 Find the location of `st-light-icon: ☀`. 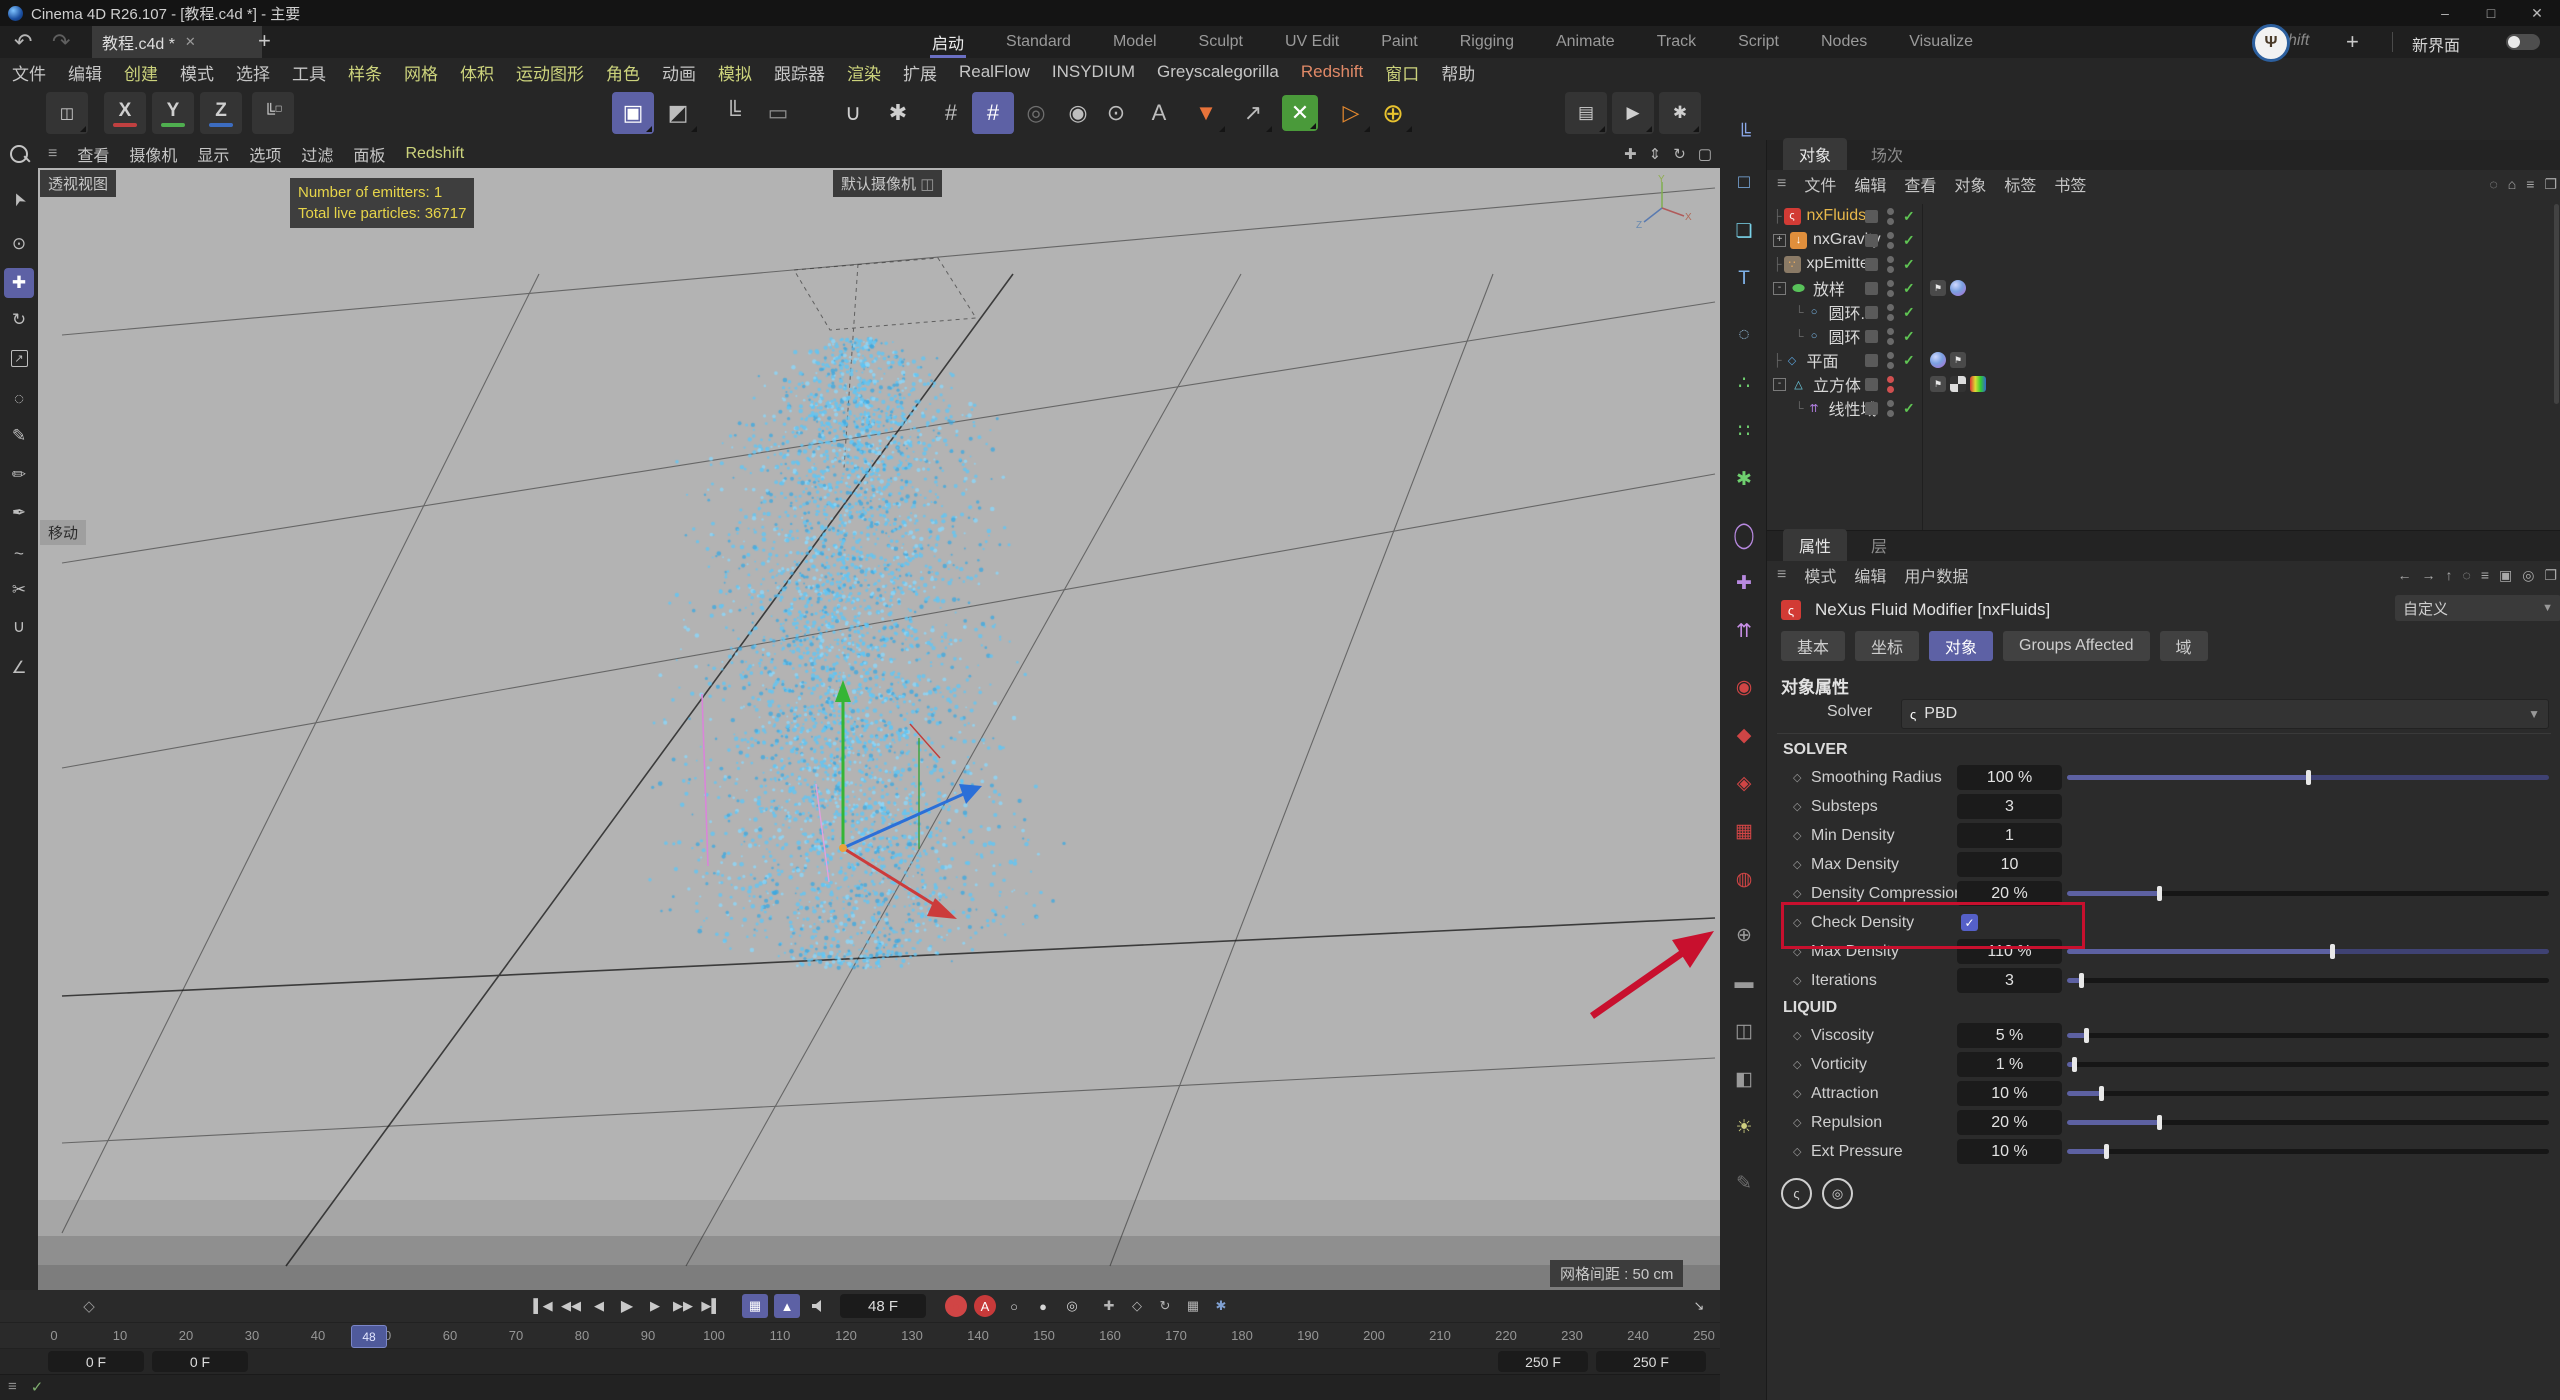

st-light-icon: ☀ is located at coordinates (1744, 1127).